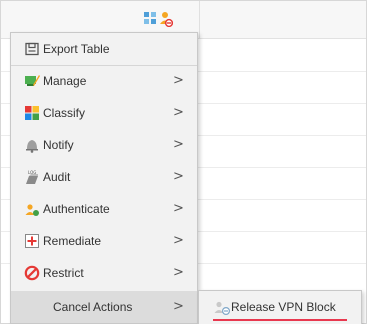  What do you see at coordinates (58, 145) in the screenshot?
I see `menu-item-label: Notify` at bounding box center [58, 145].